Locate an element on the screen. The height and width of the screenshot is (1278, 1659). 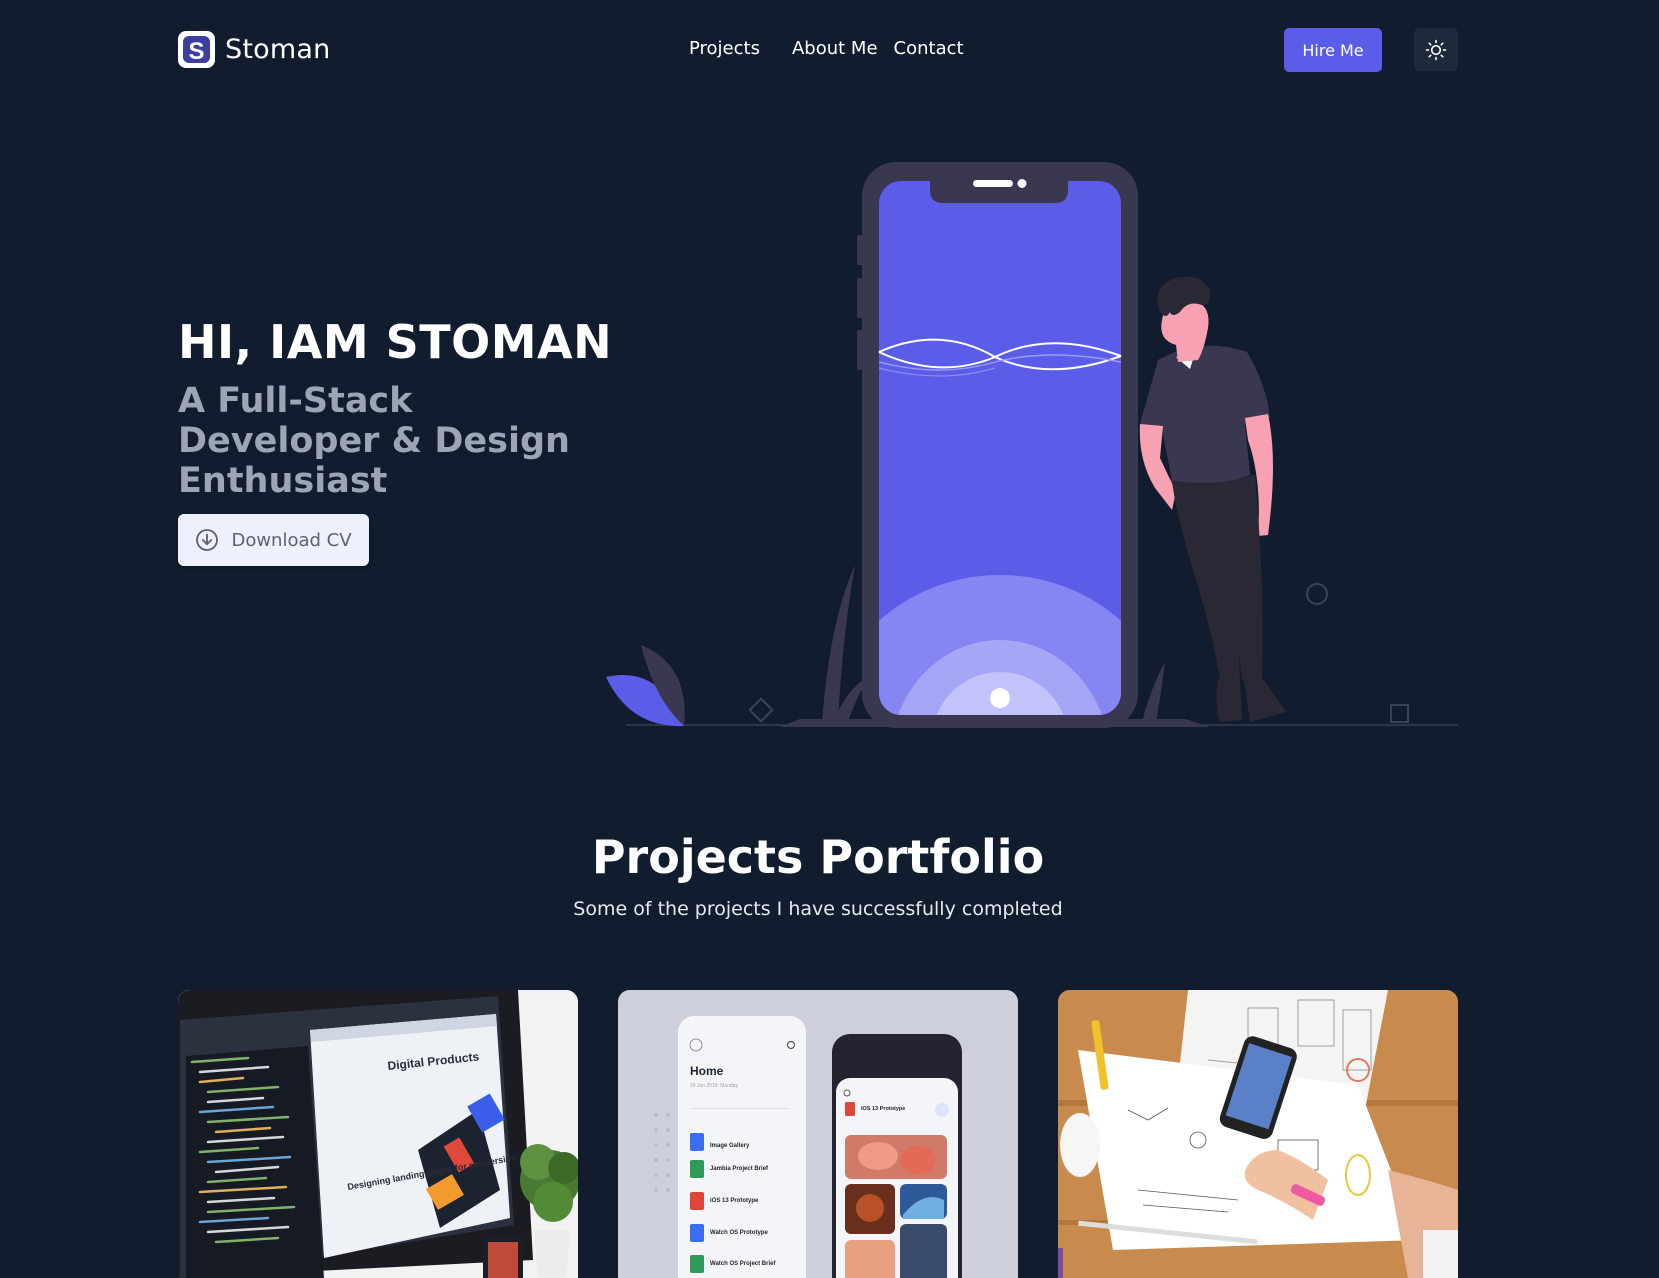
brand-logo: S Stoman is located at coordinates (254, 49).